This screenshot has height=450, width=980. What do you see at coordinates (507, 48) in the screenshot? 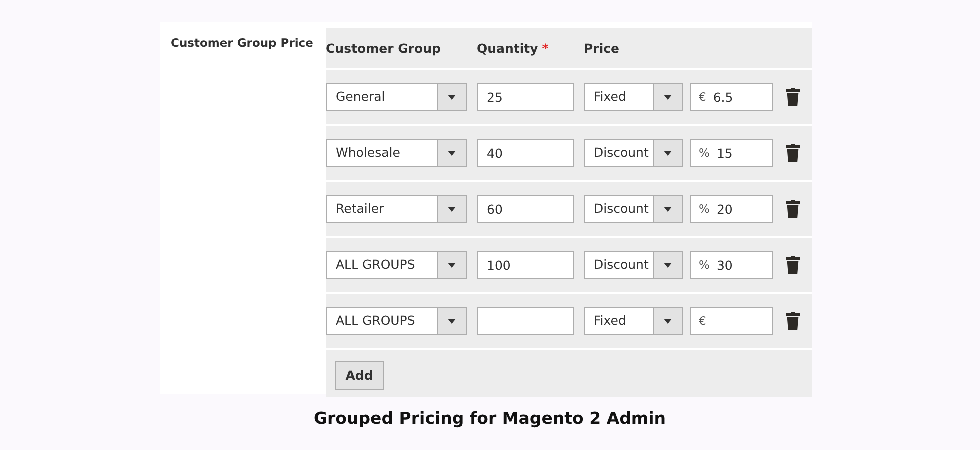
I see `column-header: Quantity` at bounding box center [507, 48].